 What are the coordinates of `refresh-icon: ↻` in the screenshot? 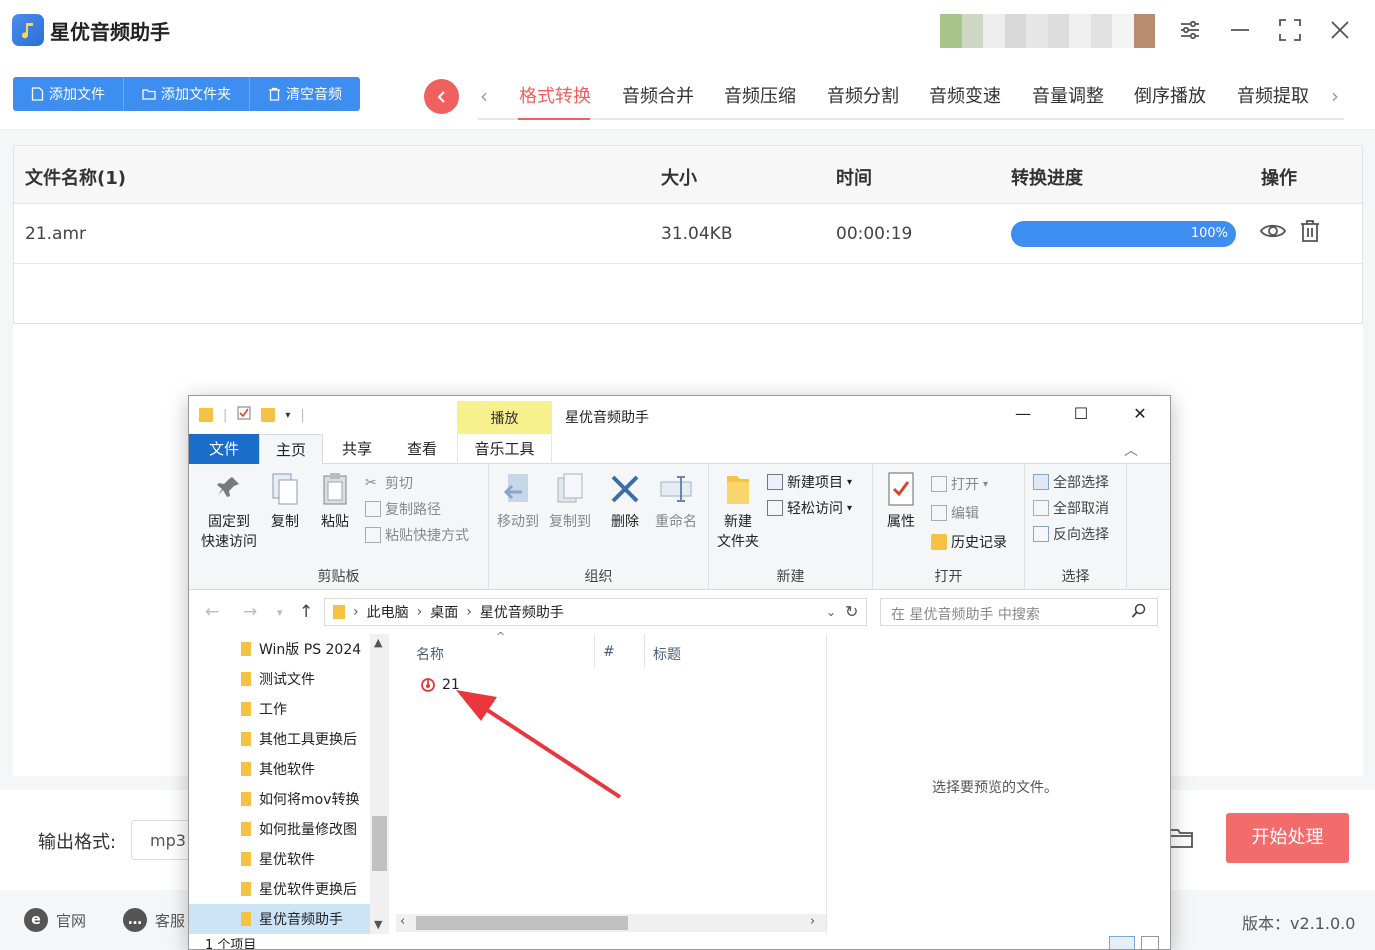 It's located at (851, 611).